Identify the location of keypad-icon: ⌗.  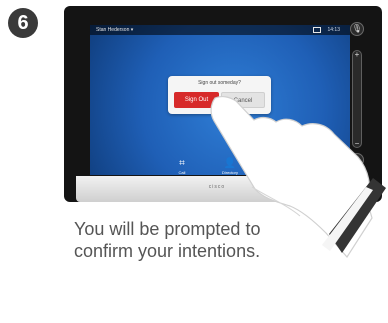
(182, 163).